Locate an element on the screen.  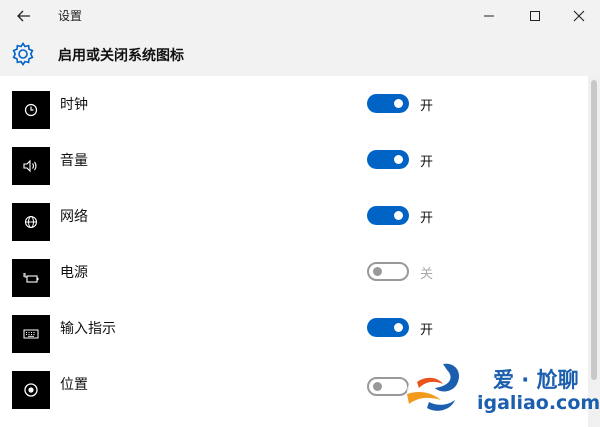
watermark-text-en: igaliao.com is located at coordinates (538, 403).